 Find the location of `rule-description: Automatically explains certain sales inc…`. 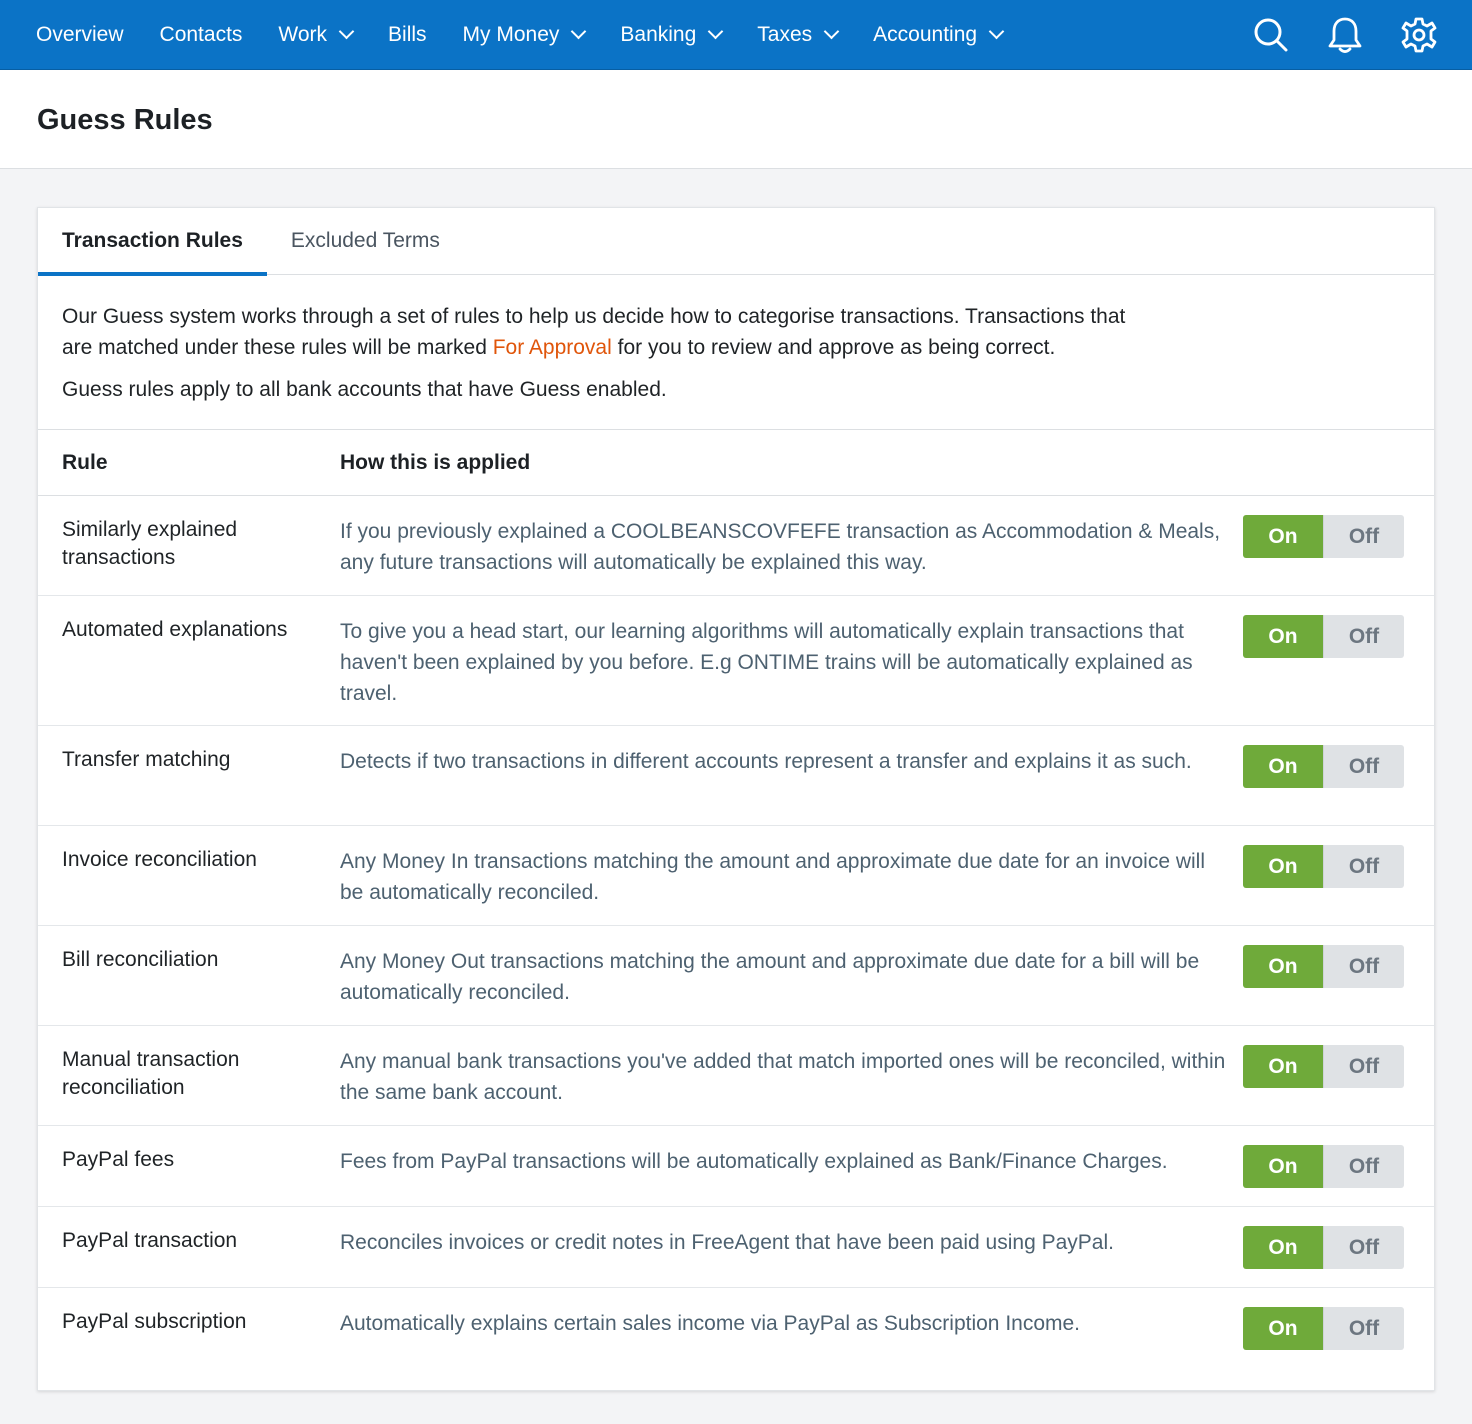

rule-description: Automatically explains certain sales inc… is located at coordinates (710, 1323).